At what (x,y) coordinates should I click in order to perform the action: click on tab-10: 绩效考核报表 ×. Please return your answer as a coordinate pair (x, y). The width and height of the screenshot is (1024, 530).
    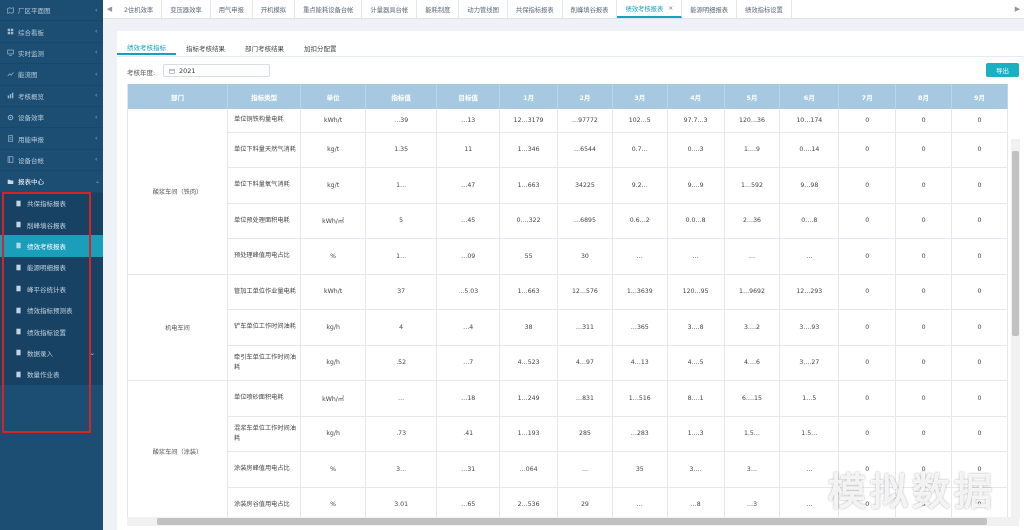
    Looking at the image, I should click on (650, 9).